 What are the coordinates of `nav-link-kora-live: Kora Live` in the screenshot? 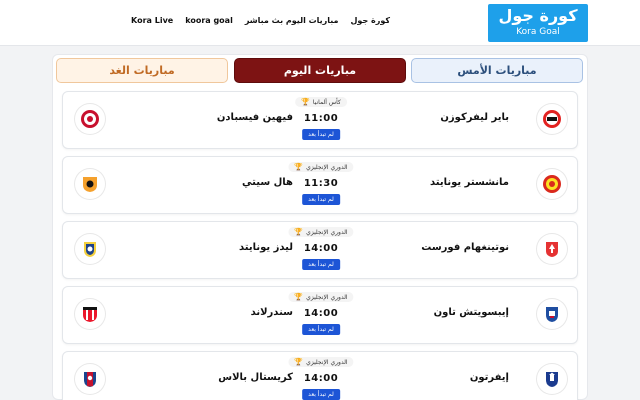 It's located at (152, 20).